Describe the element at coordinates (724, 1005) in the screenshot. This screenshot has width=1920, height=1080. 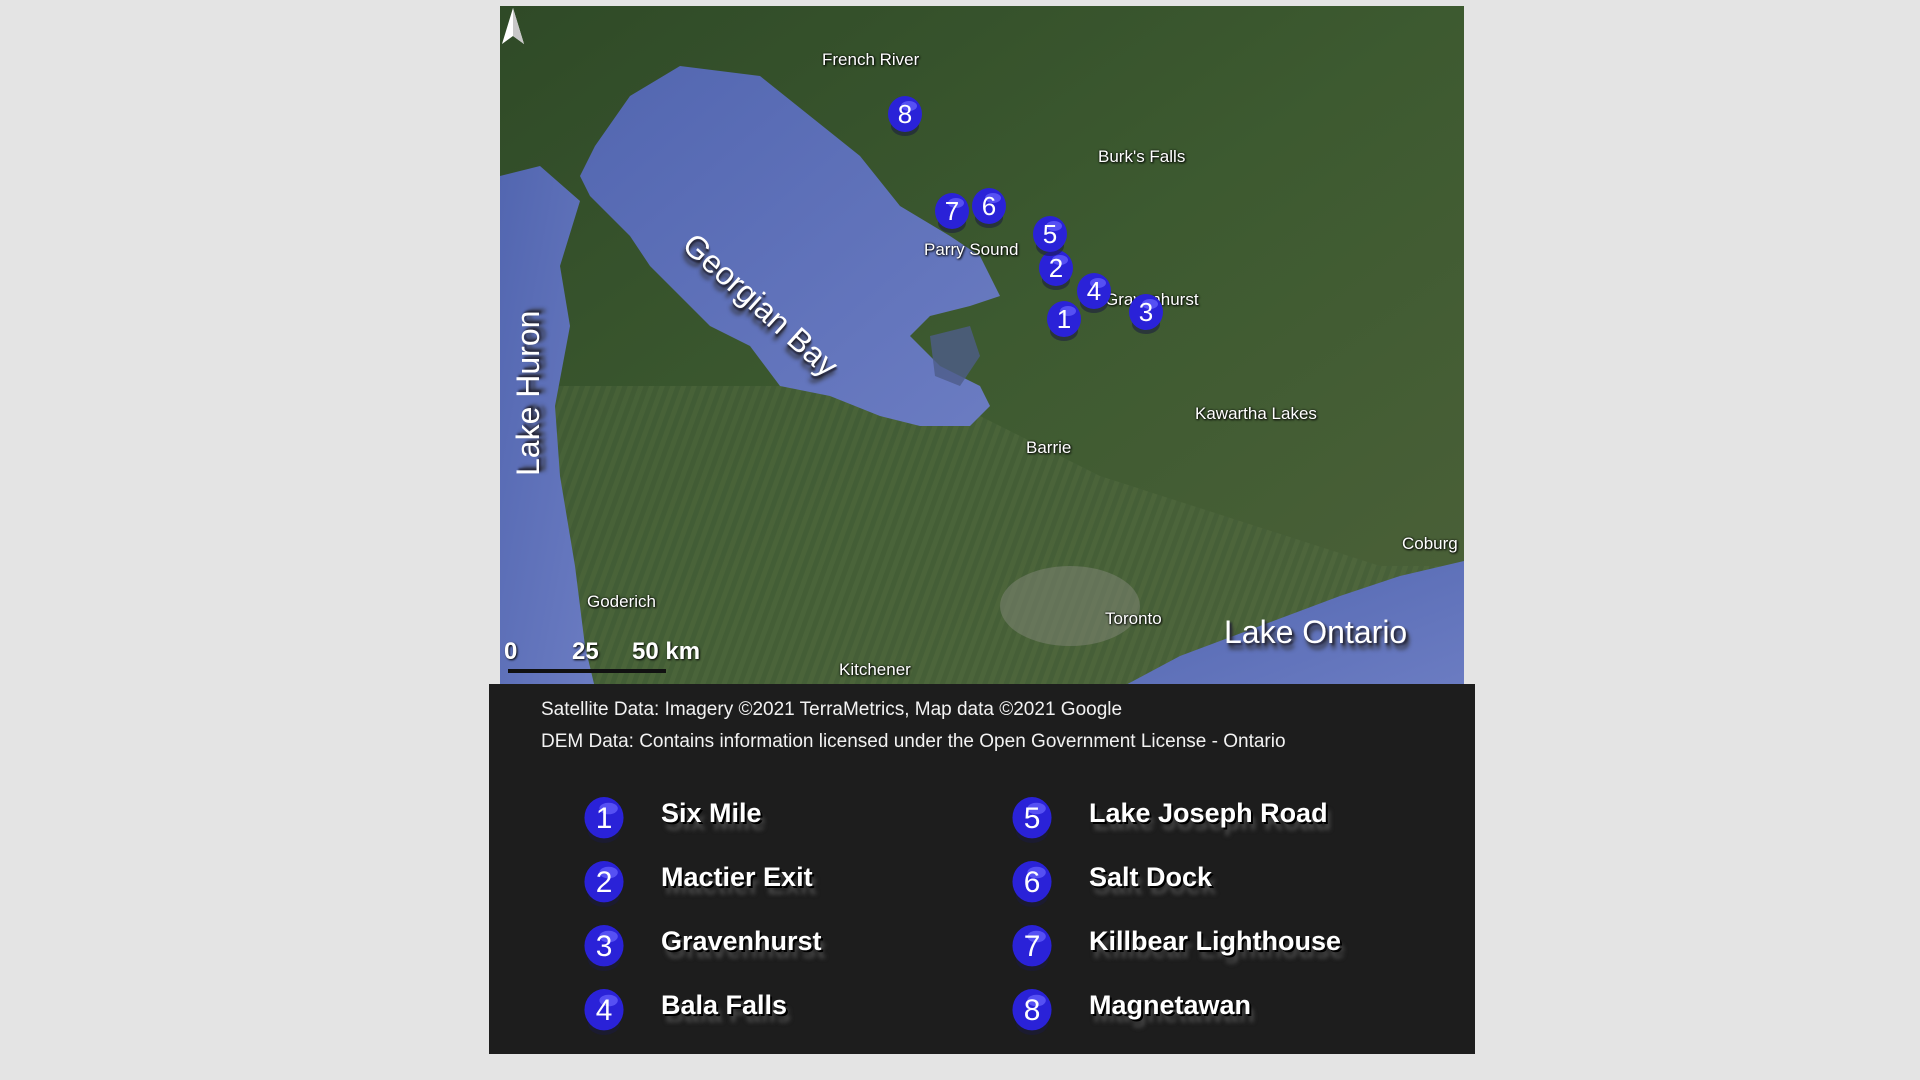
I see `legend-label: Bala Falls` at that location.